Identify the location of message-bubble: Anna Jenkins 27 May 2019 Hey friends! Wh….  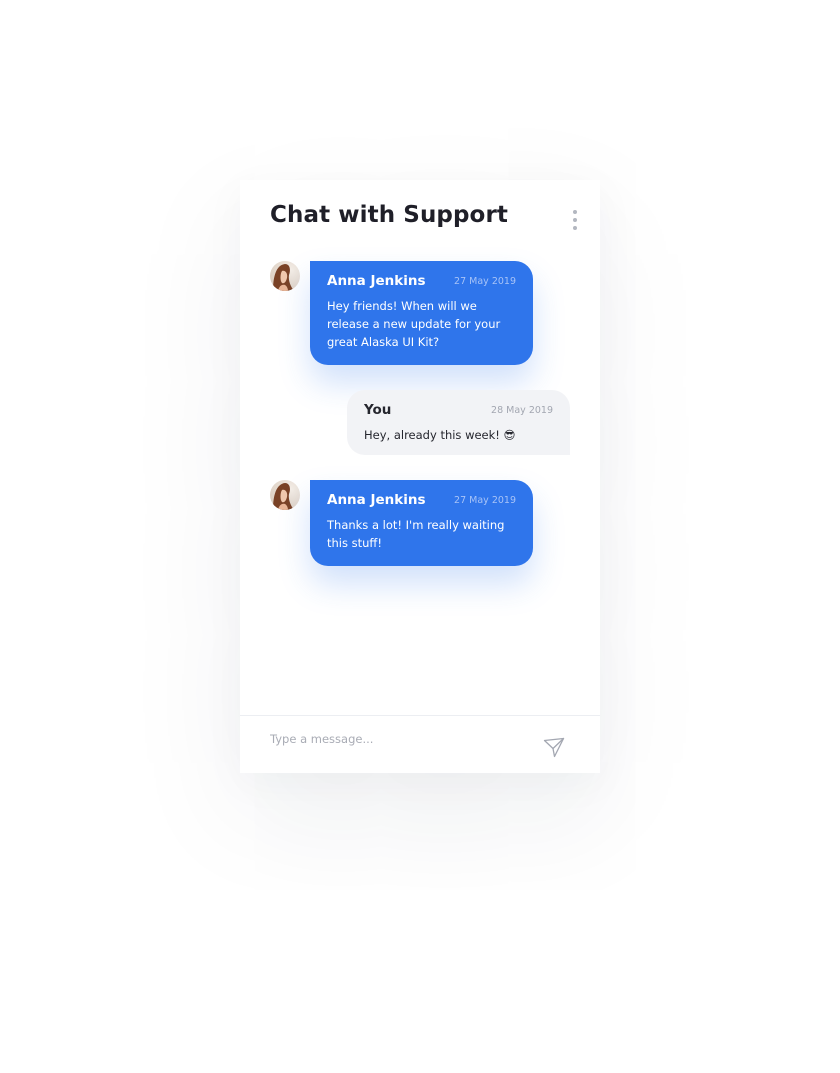
(421, 313).